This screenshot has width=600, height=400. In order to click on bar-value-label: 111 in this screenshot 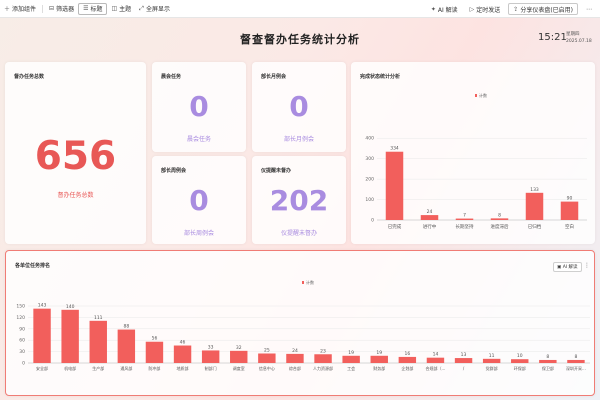, I will do `click(98, 318)`.